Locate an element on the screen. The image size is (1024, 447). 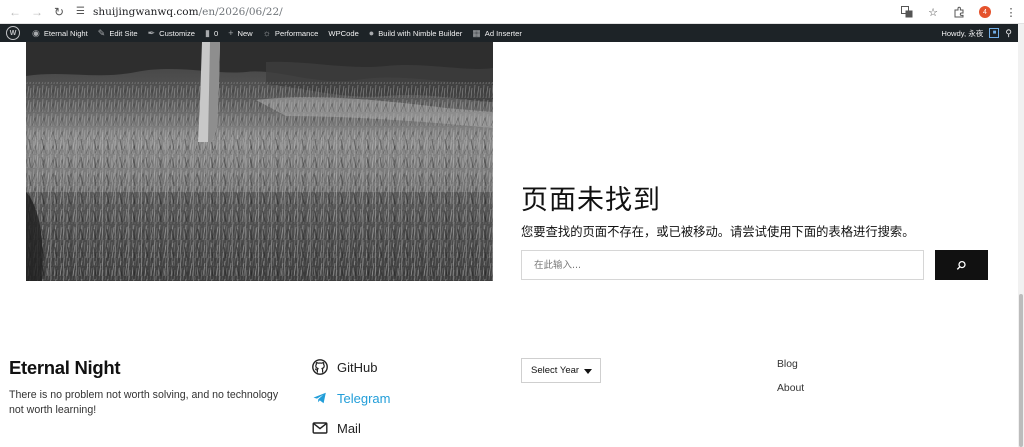
wordpress-logo-icon: W is located at coordinates (13, 33).